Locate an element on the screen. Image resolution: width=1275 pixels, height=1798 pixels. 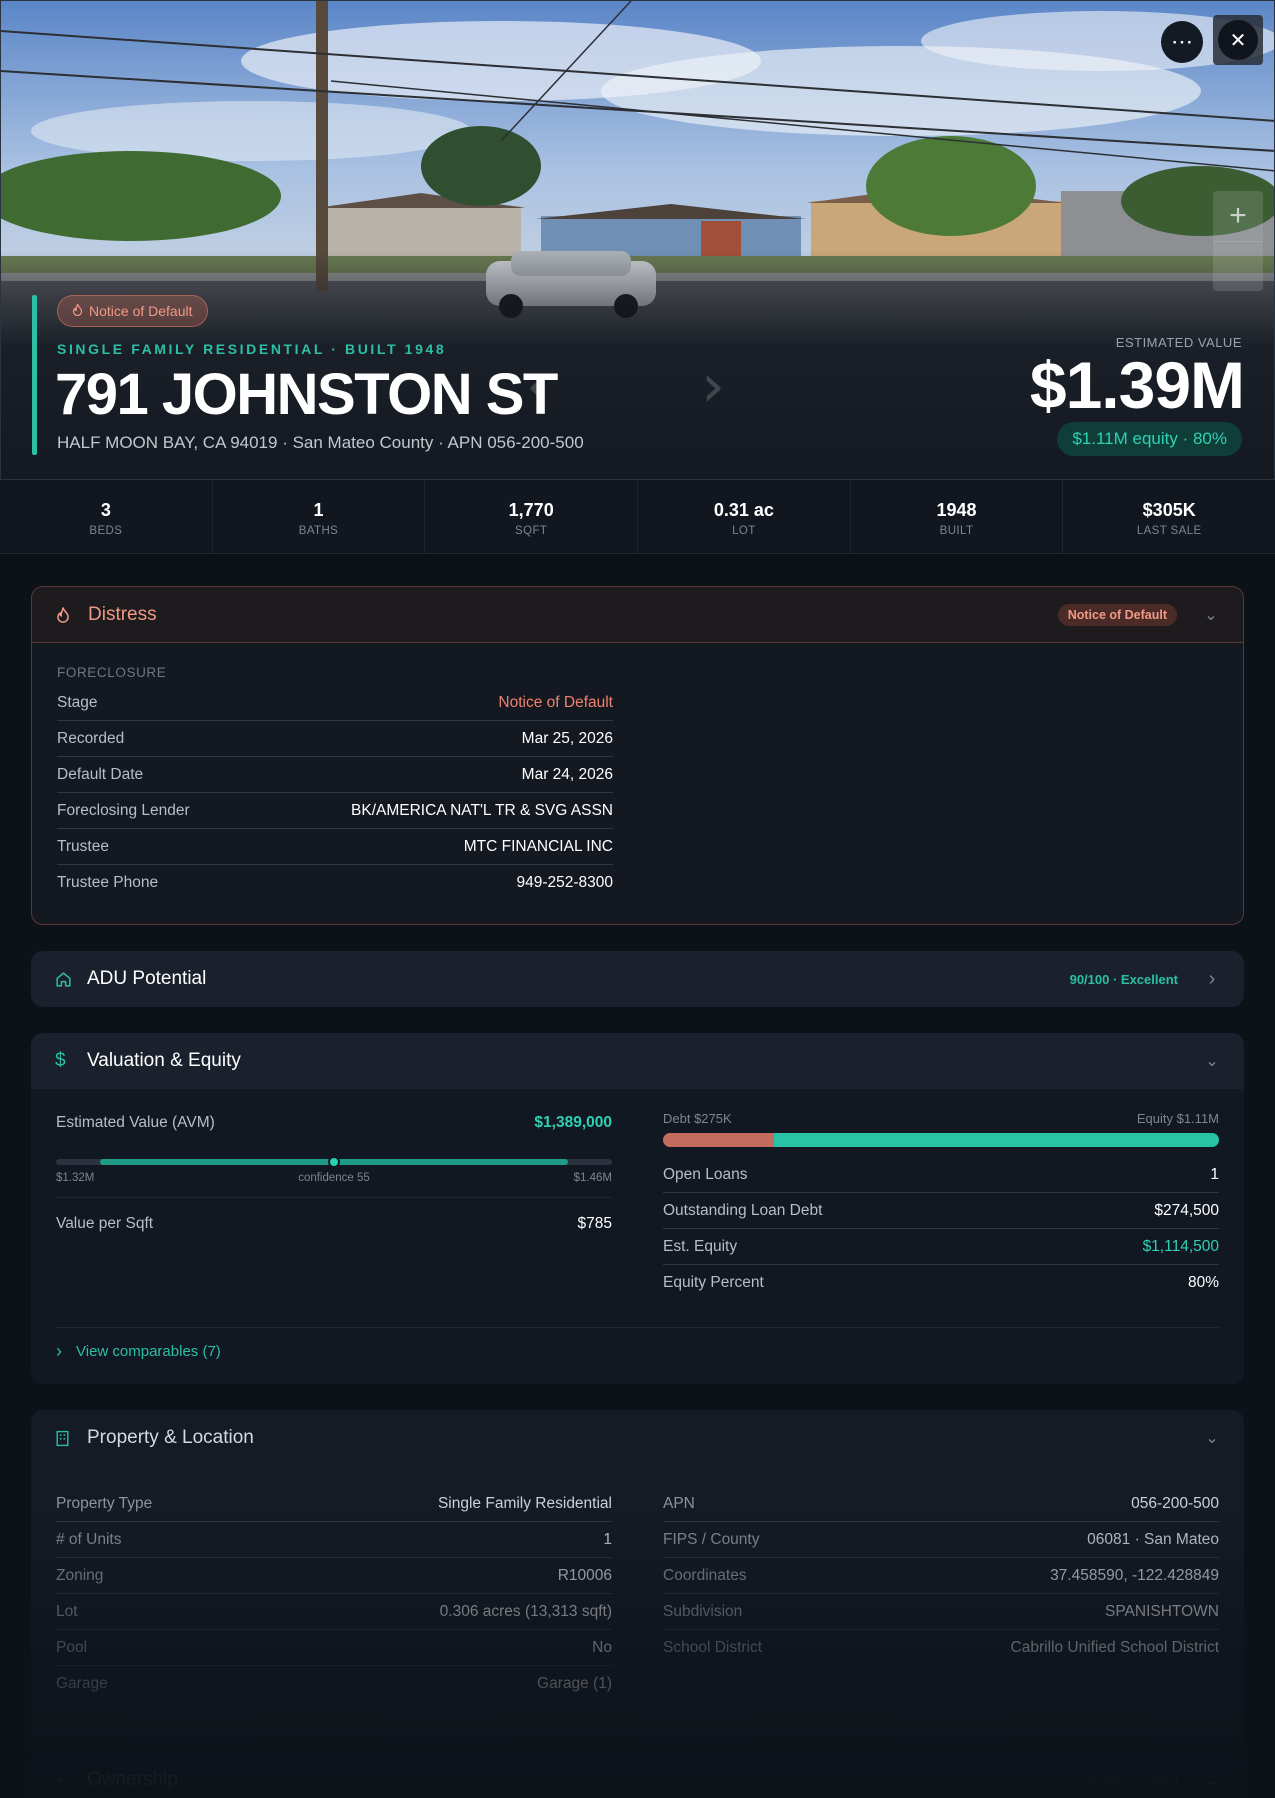
detail-value: 80% is located at coordinates (1203, 1282).